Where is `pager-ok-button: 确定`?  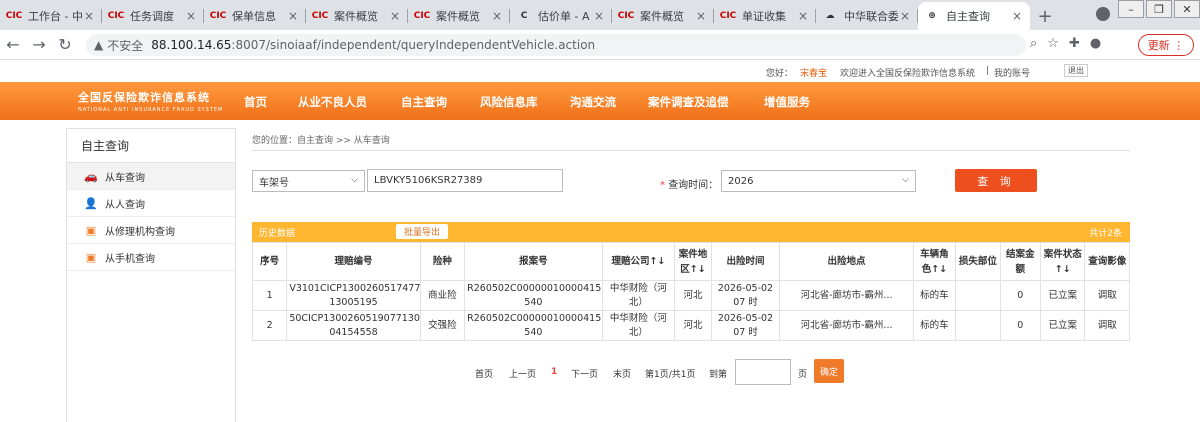 pager-ok-button: 确定 is located at coordinates (829, 371).